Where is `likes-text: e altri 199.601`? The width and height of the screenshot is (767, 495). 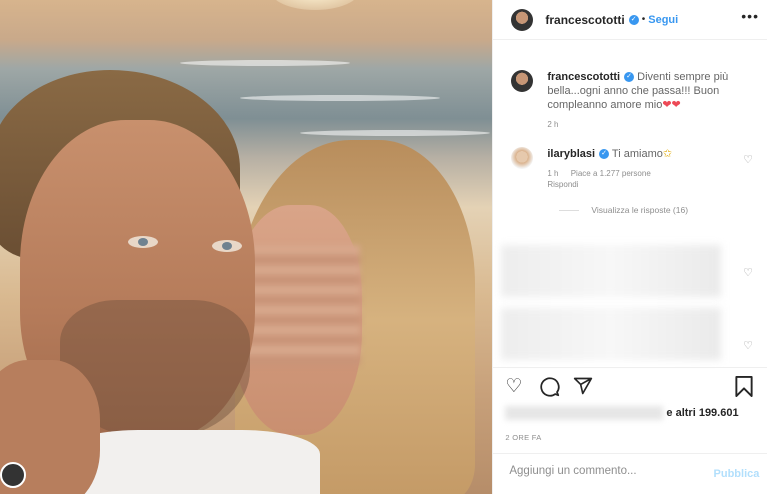
likes-text: e altri 199.601 is located at coordinates (702, 412).